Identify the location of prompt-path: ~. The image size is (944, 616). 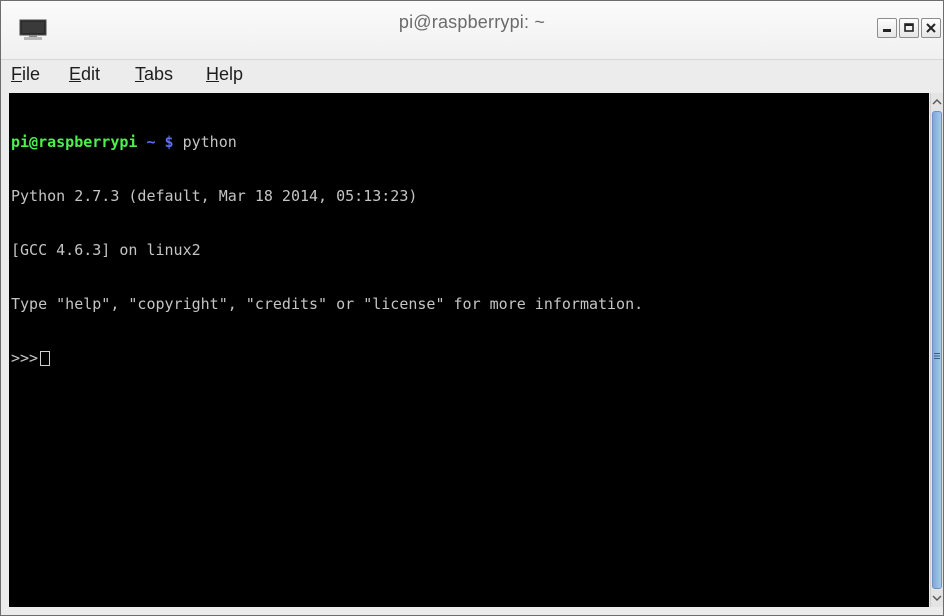
(151, 142).